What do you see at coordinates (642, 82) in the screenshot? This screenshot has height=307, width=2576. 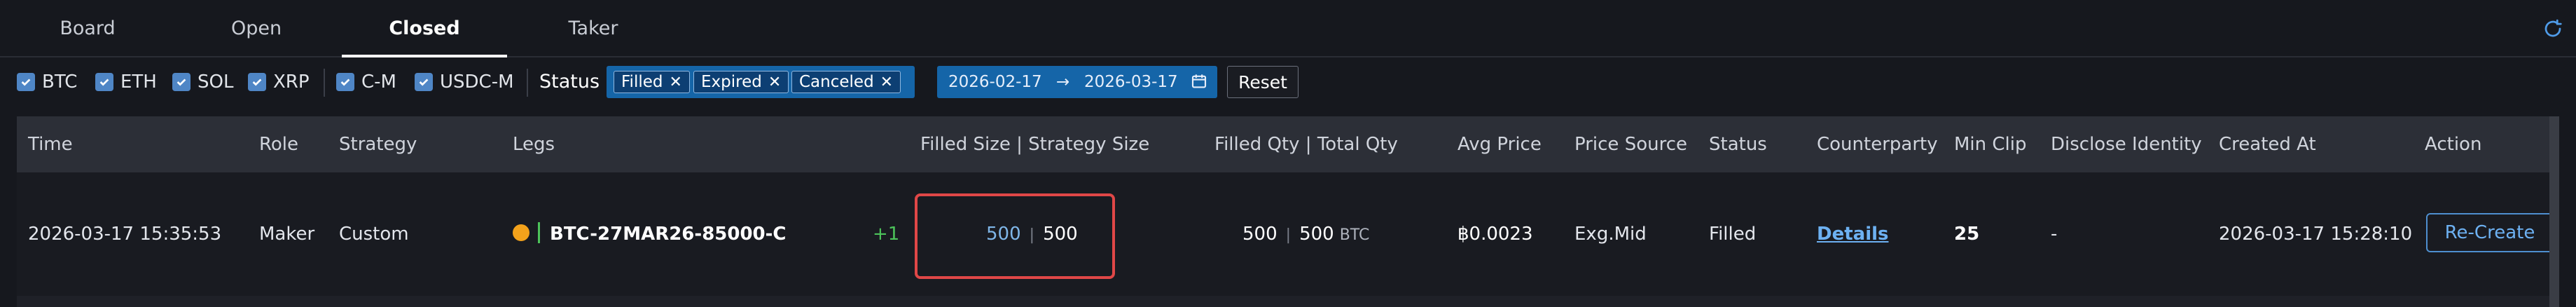 I see `status-chip-label: Filled` at bounding box center [642, 82].